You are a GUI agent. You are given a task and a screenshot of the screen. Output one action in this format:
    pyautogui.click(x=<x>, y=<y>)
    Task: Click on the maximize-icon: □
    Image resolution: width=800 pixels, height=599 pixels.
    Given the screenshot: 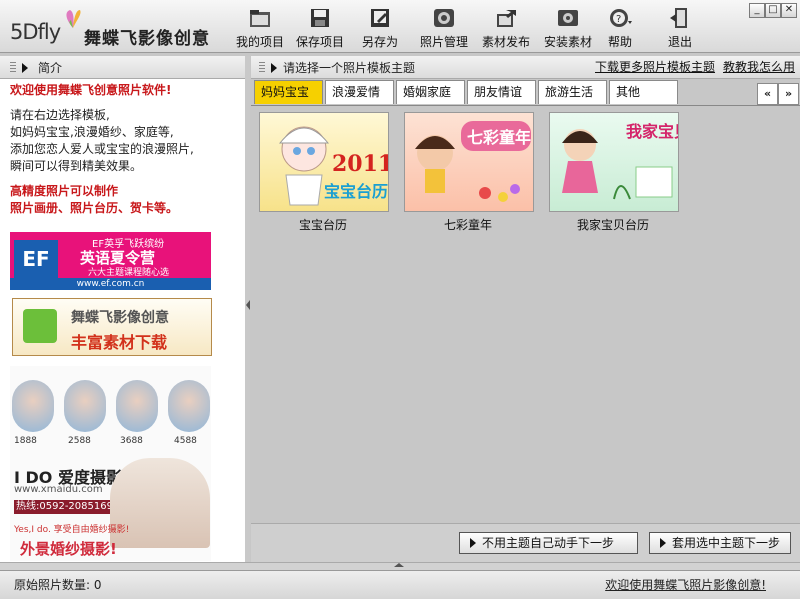 What is the action you would take?
    pyautogui.click(x=773, y=9)
    